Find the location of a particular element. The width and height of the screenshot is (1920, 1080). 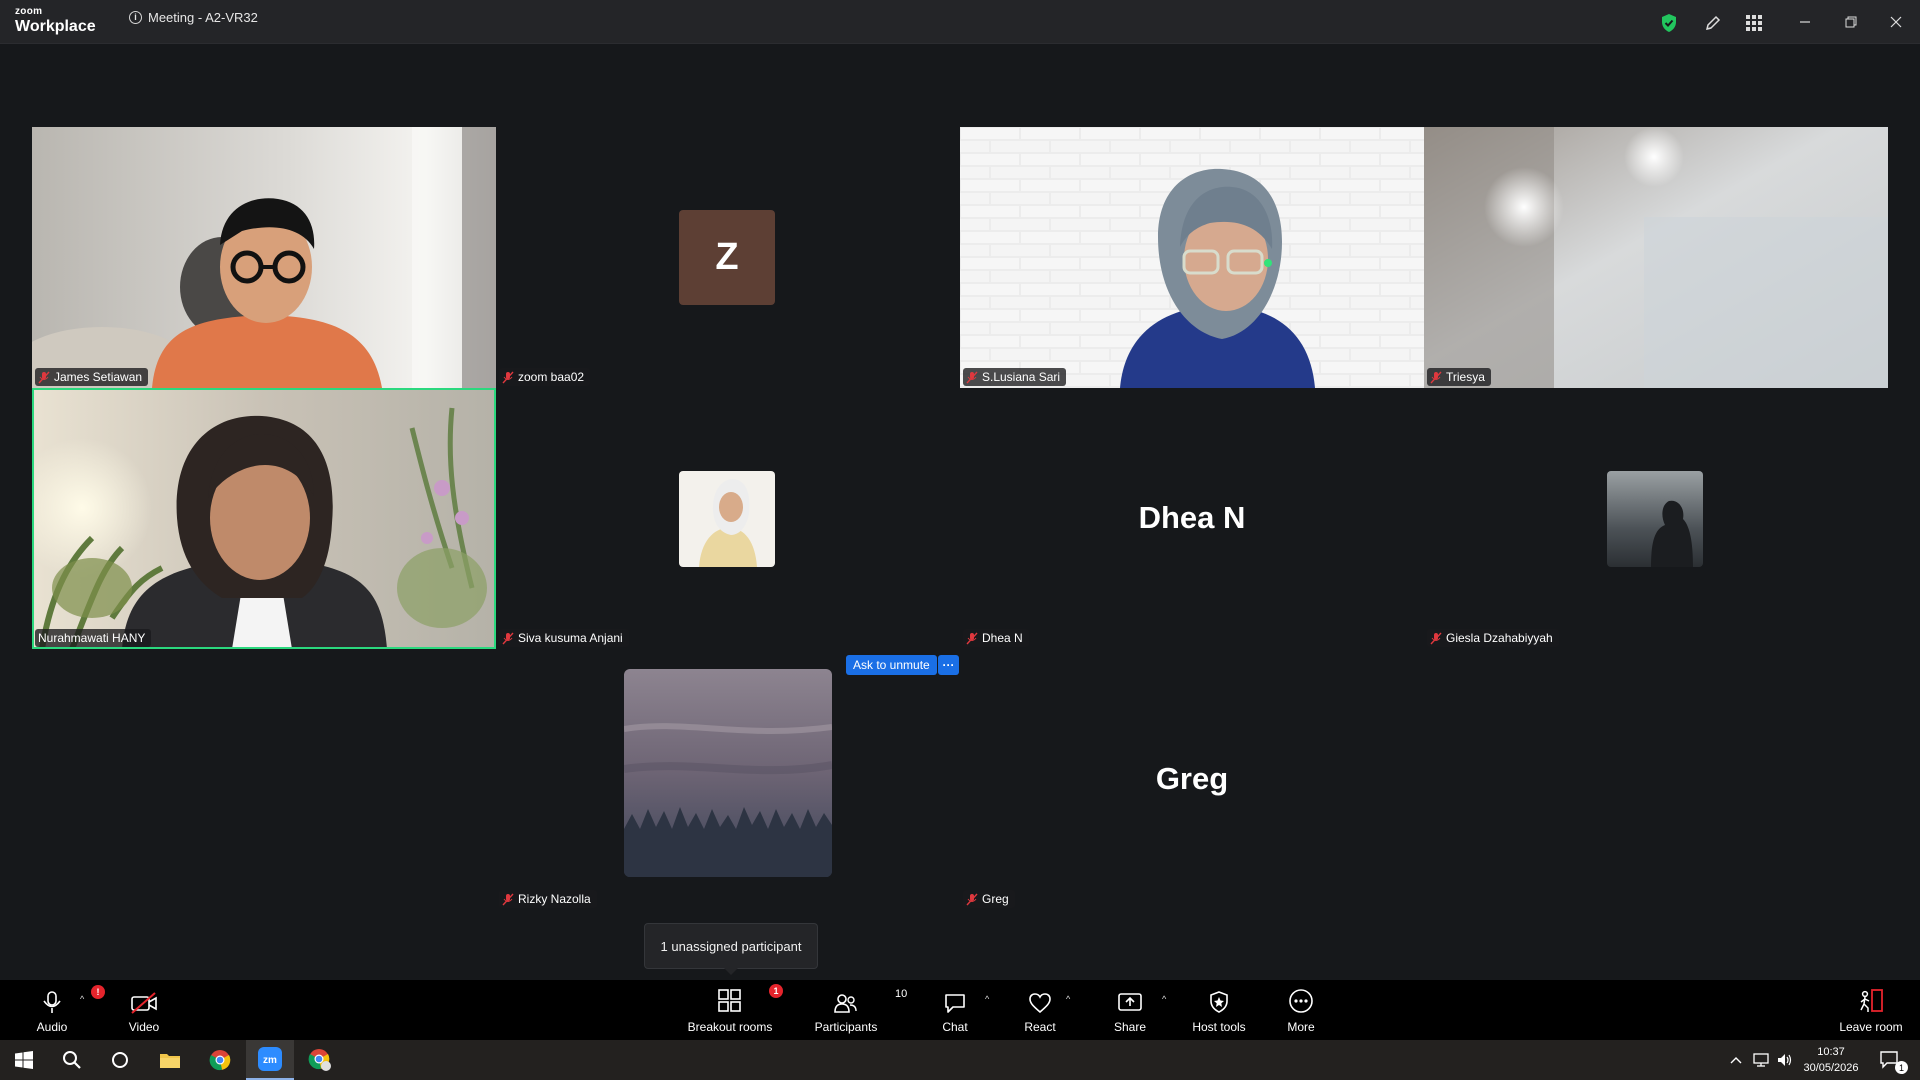

participant-name-tag: zoom baa02 is located at coordinates (545, 377).